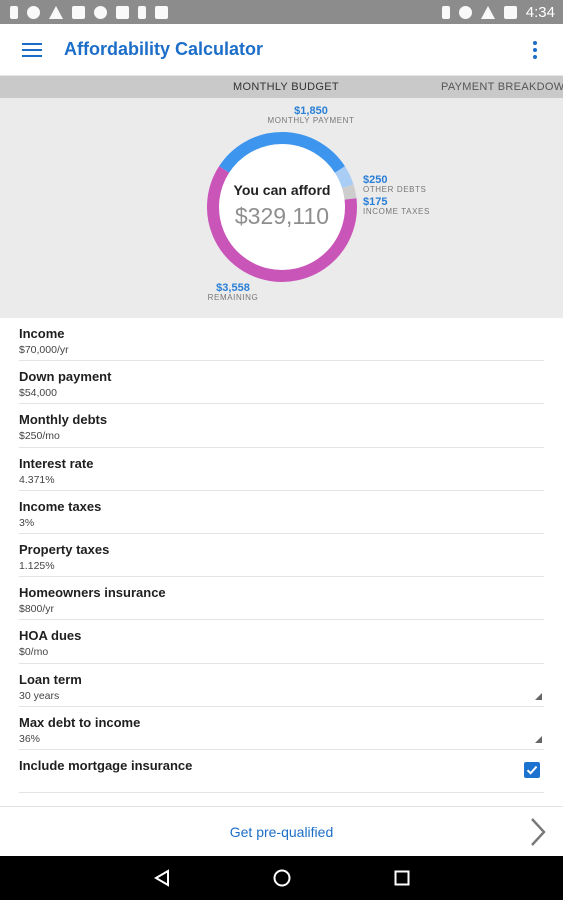 This screenshot has height=900, width=563. I want to click on hamburger-icon, so click(32, 49).